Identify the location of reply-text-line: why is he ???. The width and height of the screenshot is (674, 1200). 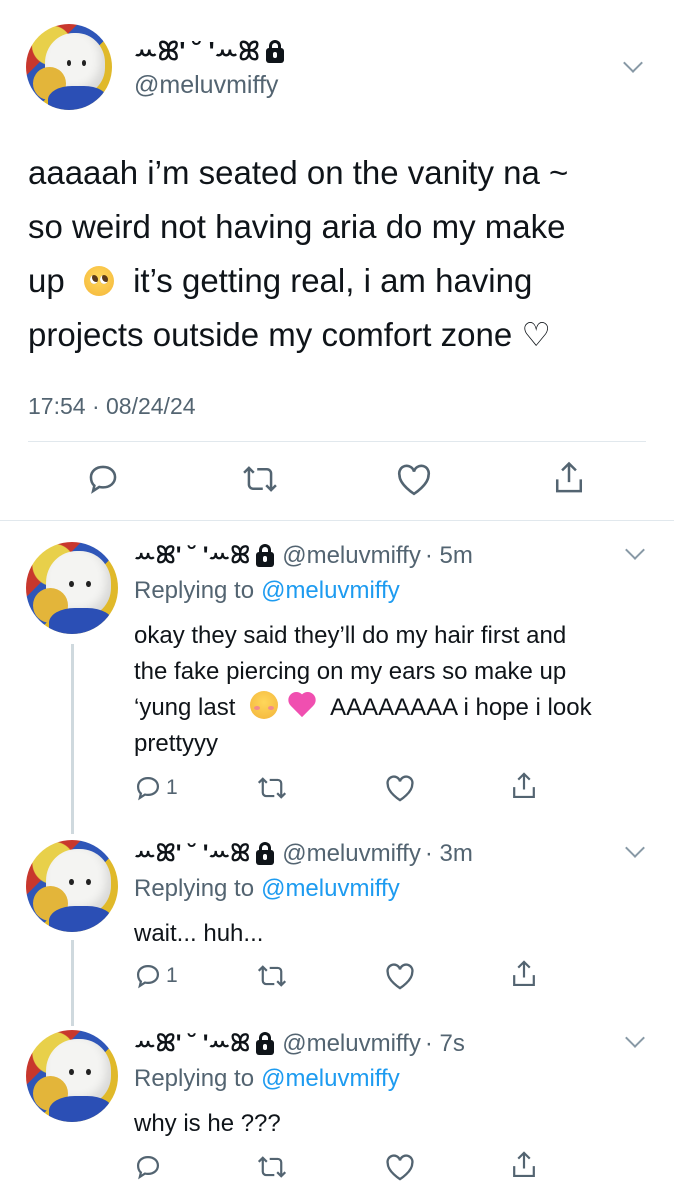
(207, 1123).